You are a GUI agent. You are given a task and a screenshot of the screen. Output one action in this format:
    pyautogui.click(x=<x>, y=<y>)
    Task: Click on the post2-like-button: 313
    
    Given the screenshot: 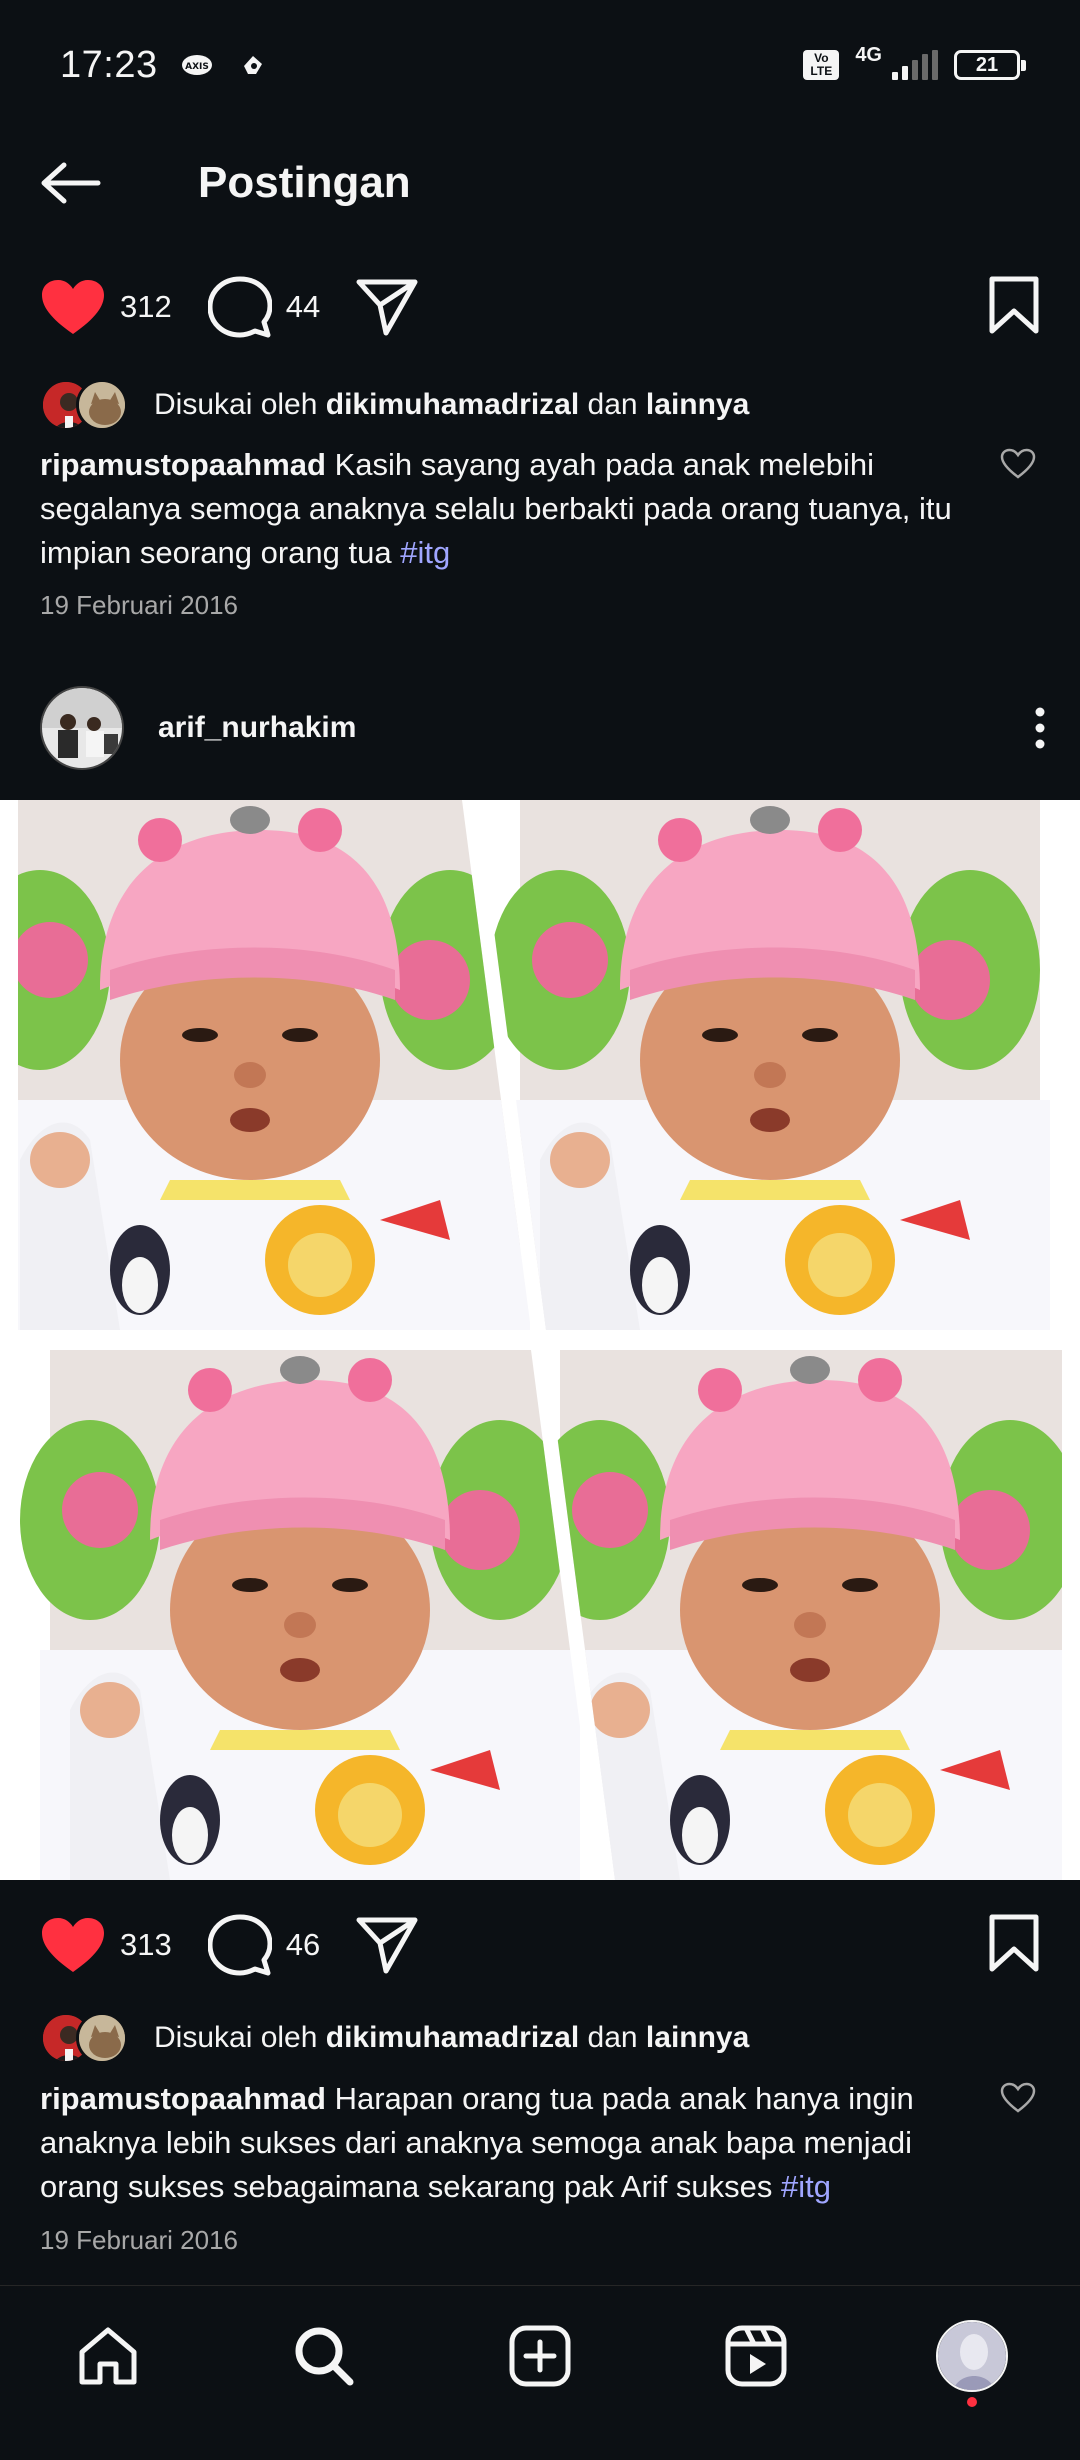 What is the action you would take?
    pyautogui.click(x=106, y=1945)
    